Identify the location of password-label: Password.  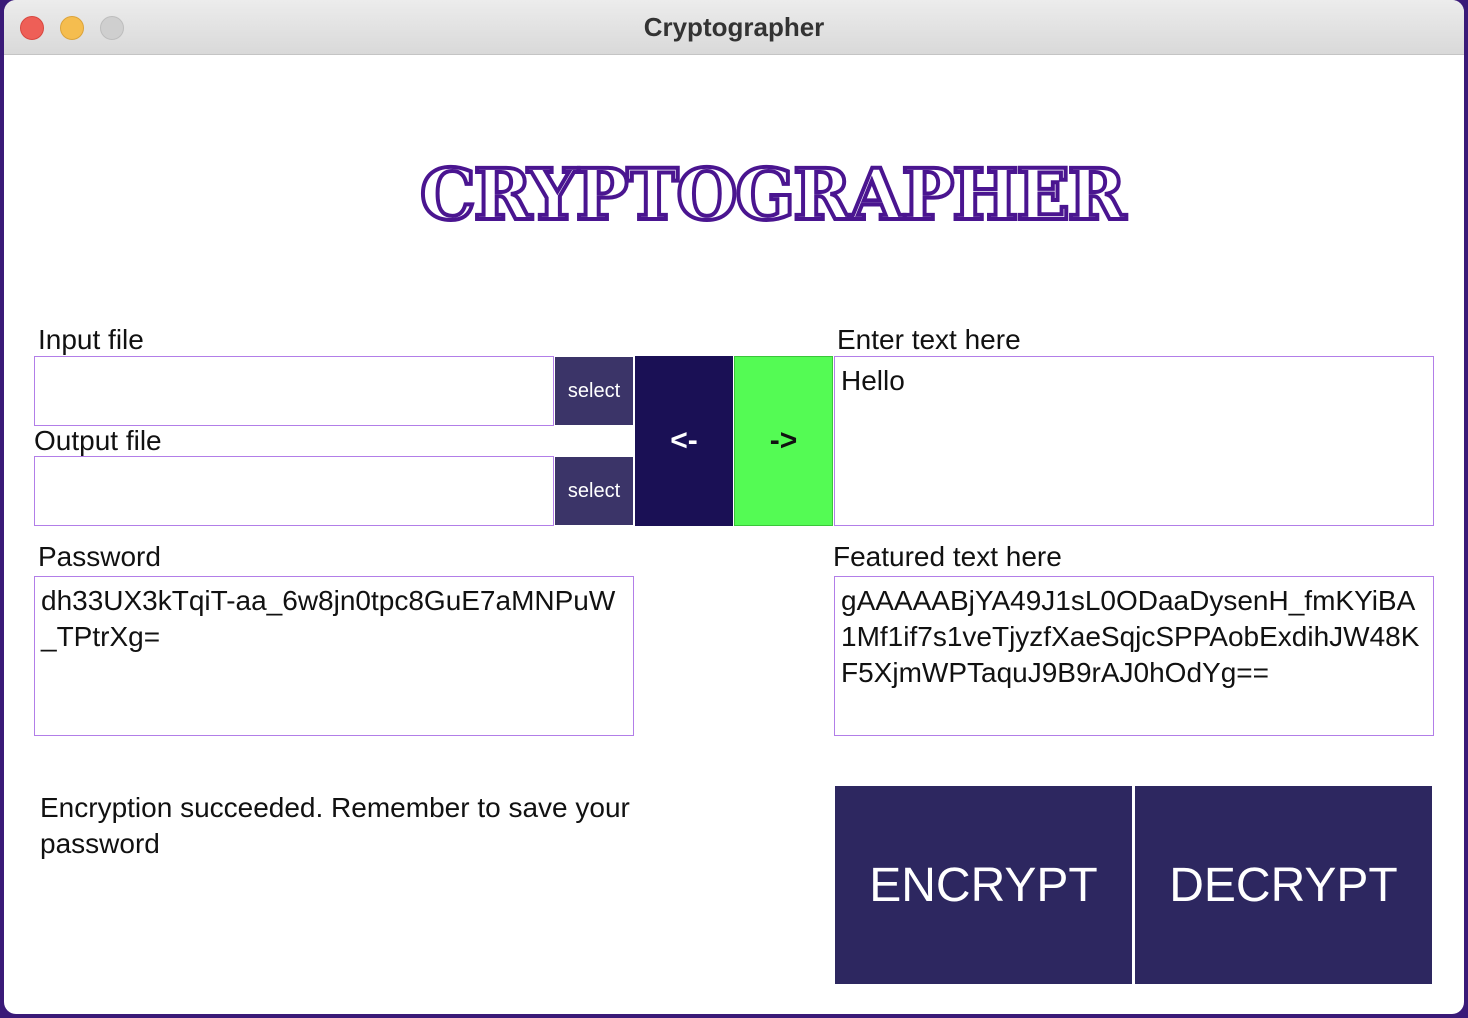
(99, 556).